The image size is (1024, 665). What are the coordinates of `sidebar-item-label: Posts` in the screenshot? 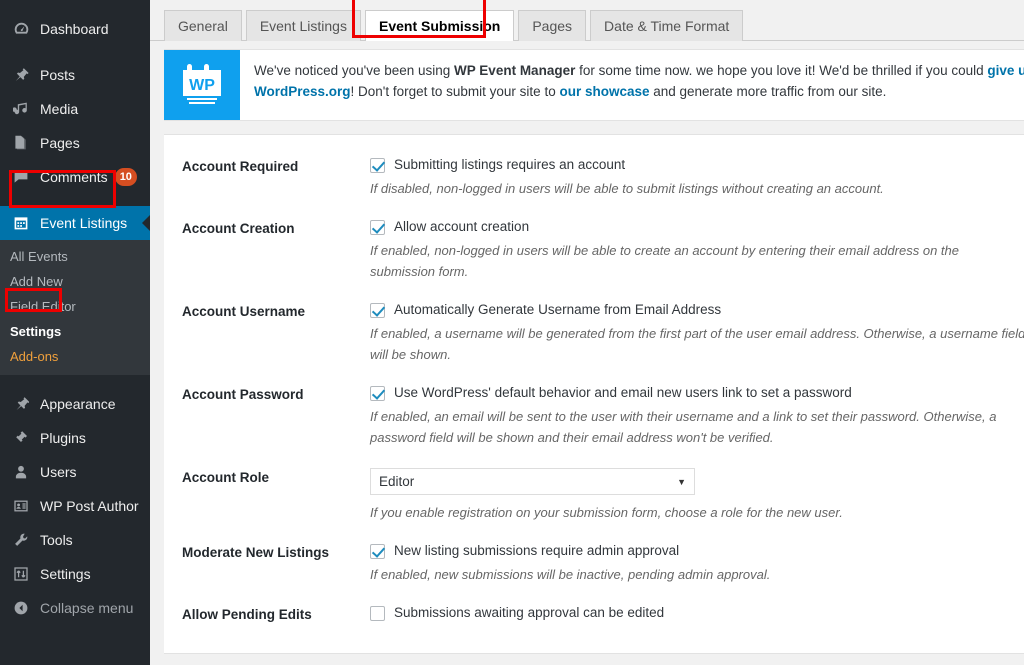 It's located at (58, 75).